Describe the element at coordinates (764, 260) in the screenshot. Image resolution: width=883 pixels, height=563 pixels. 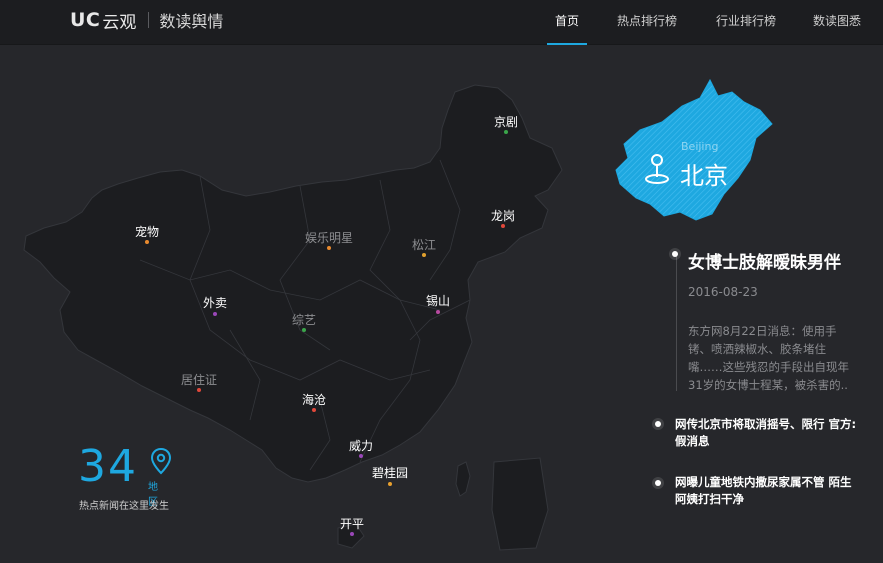
I see `featured-news-title: 女博士肢解暧昧男伴` at that location.